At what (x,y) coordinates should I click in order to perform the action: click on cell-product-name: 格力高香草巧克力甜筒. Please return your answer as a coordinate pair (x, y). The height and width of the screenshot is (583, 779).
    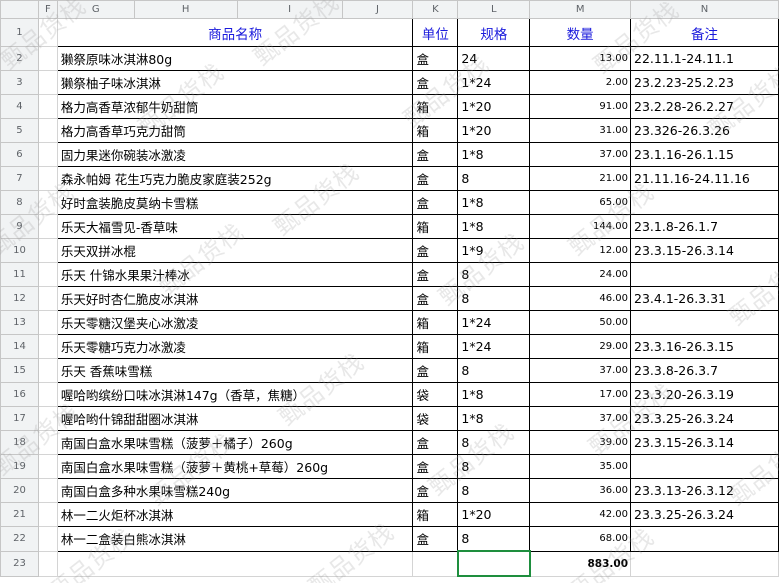
    Looking at the image, I should click on (235, 130).